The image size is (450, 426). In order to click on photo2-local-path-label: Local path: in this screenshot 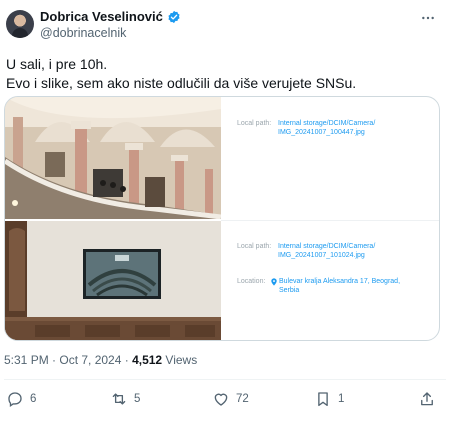, I will do `click(254, 246)`.